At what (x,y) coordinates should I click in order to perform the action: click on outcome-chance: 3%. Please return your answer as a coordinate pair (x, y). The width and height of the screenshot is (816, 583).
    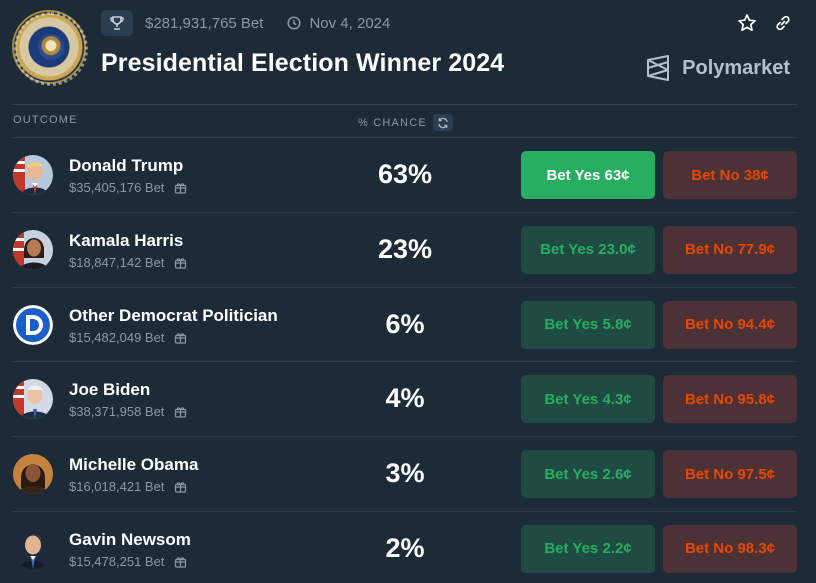
    Looking at the image, I should click on (405, 473).